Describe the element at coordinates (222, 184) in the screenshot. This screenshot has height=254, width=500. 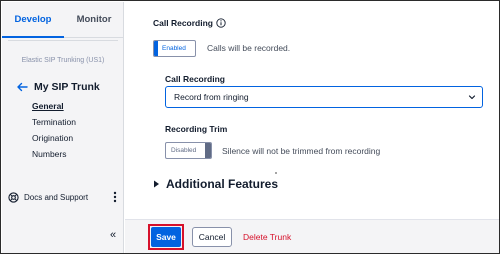
I see `additional-features-title: Additional Features` at that location.